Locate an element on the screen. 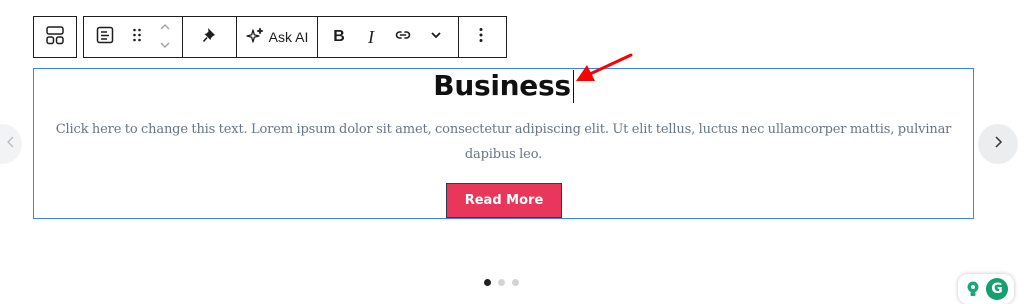 This screenshot has width=1024, height=304. pin-button is located at coordinates (209, 37).